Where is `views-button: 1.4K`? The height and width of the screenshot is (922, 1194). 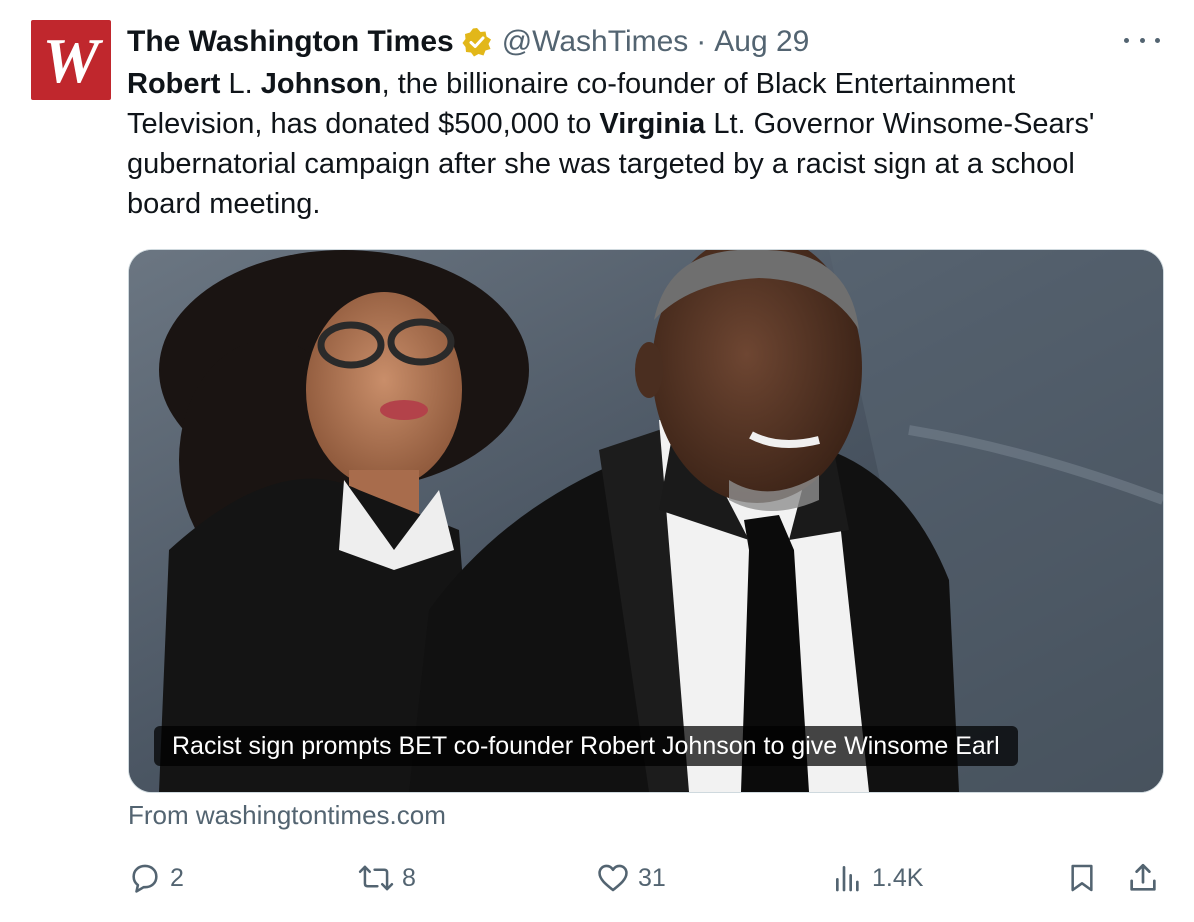 views-button: 1.4K is located at coordinates (877, 878).